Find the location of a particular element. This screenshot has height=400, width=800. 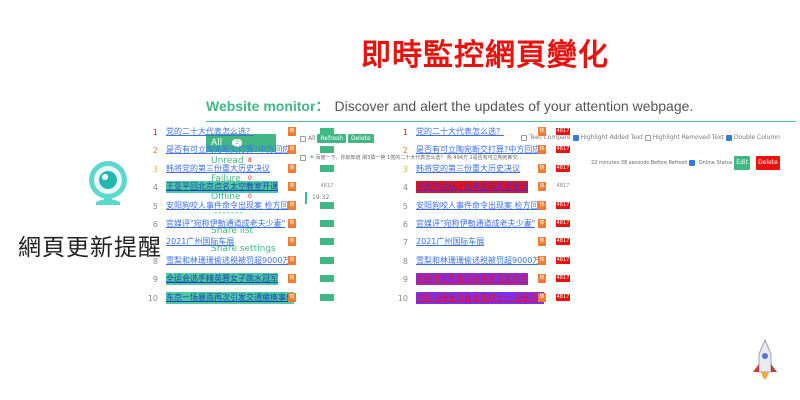

list-item: 3 韩将党的第三份重大历史决议 热 is located at coordinates (246, 170).